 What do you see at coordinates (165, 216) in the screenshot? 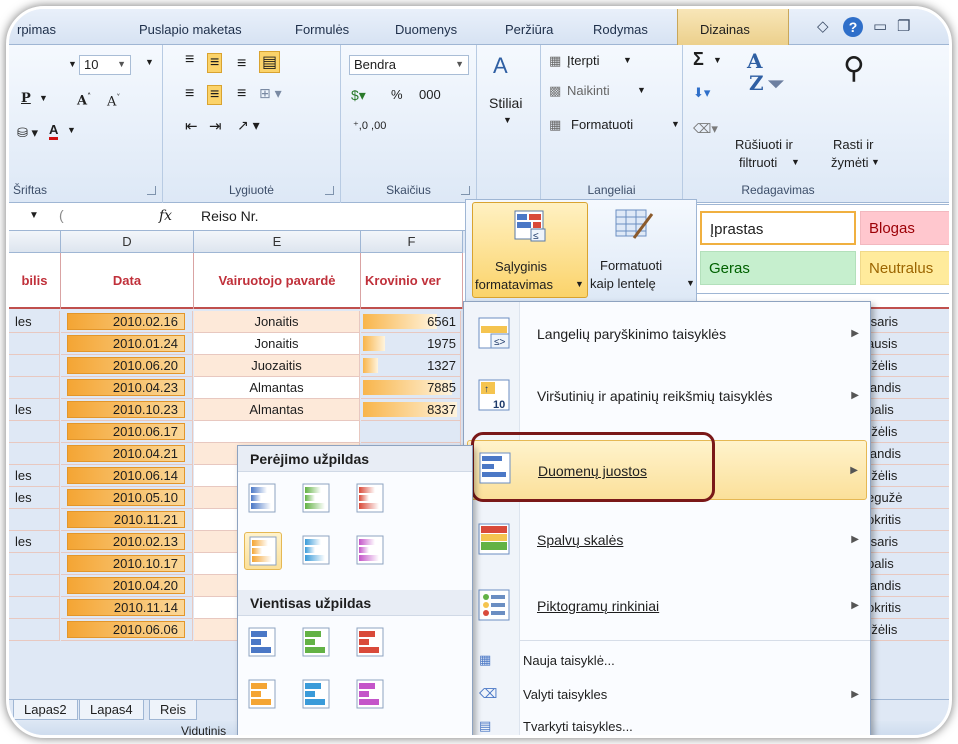
I see `insert-function-icon: fx` at bounding box center [165, 216].